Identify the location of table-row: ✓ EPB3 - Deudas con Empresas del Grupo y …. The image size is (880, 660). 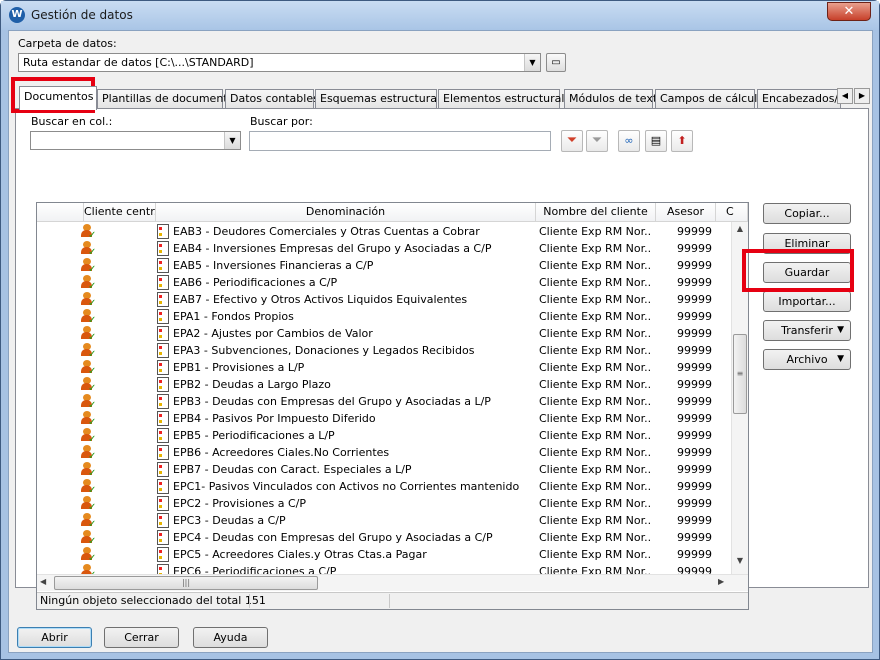
(384, 402).